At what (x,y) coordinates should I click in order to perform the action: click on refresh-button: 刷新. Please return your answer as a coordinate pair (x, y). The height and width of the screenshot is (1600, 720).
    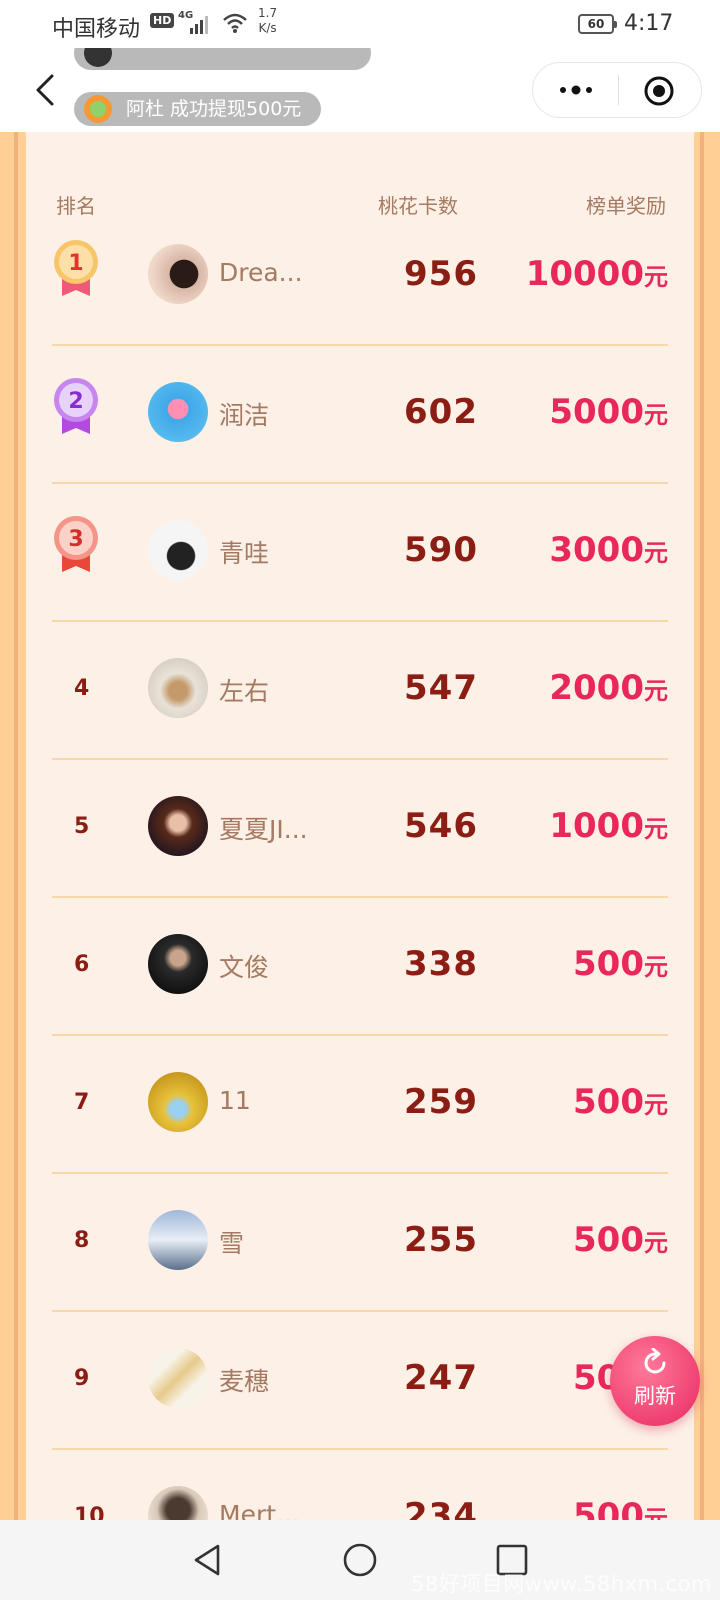
    Looking at the image, I should click on (655, 1381).